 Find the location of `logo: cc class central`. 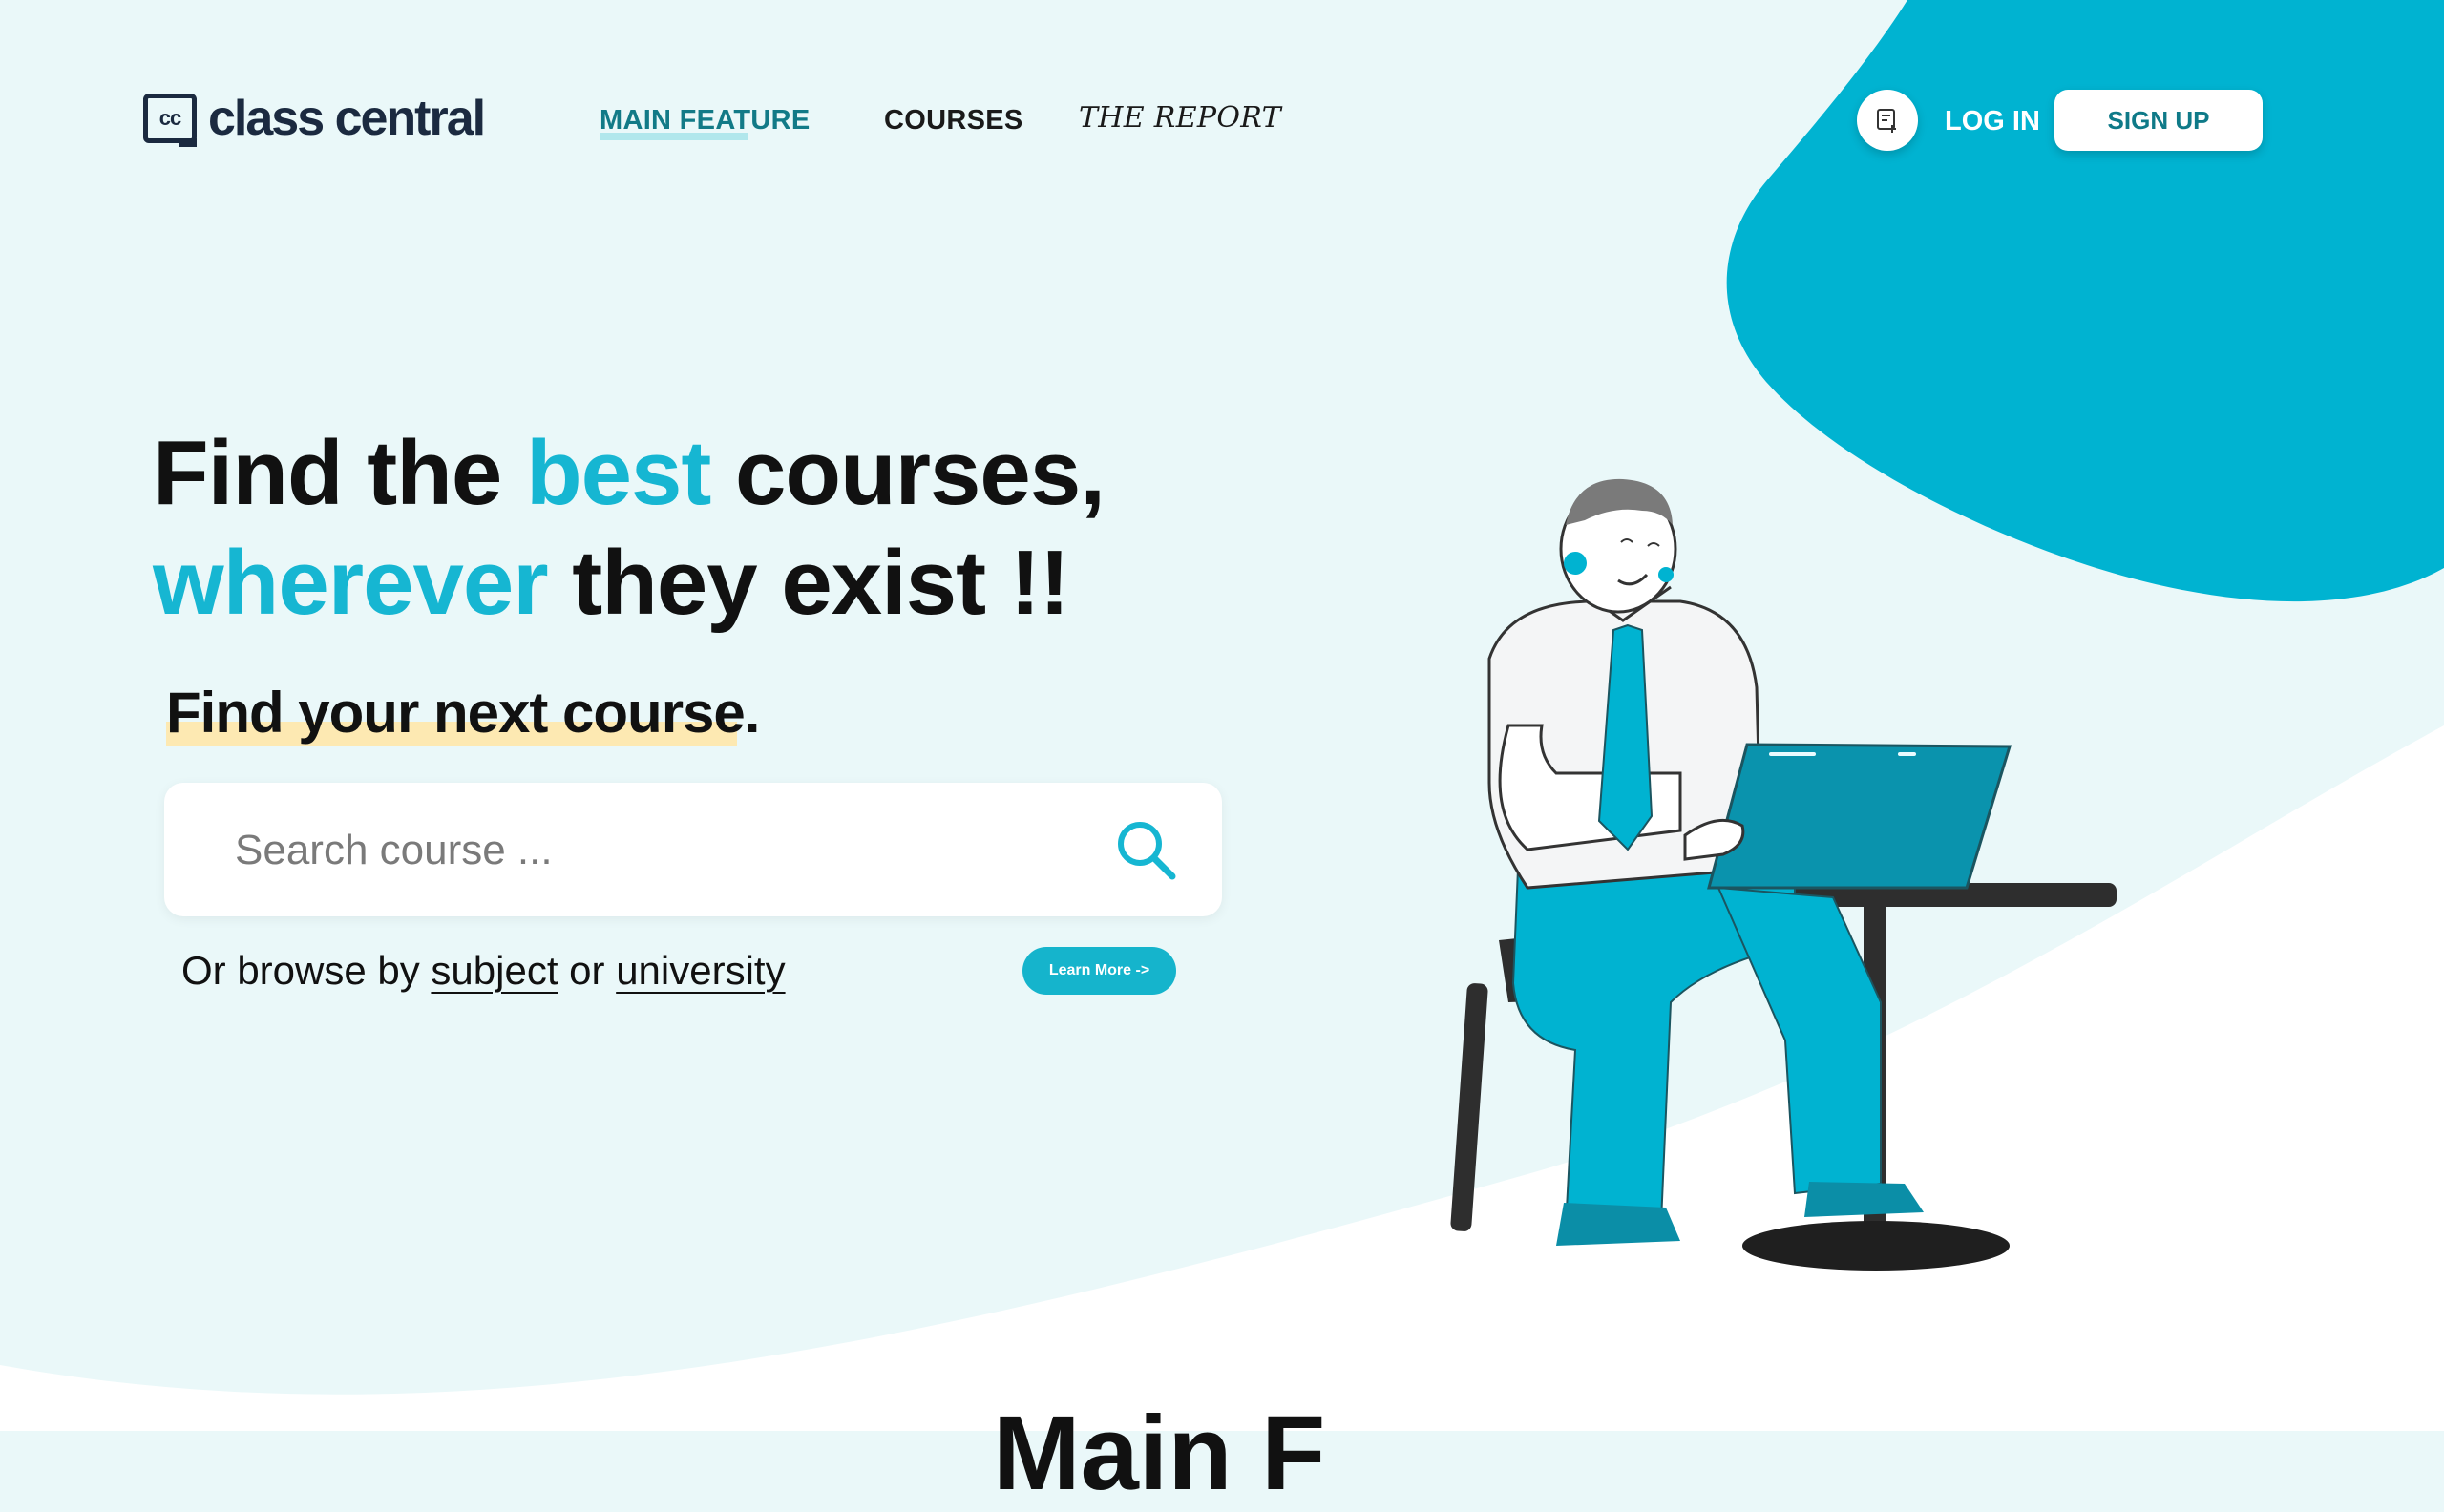

logo: cc class central is located at coordinates (314, 119).